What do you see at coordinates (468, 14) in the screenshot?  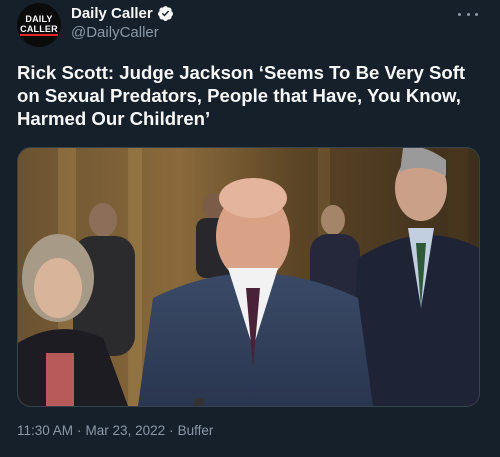 I see `more-options-icon` at bounding box center [468, 14].